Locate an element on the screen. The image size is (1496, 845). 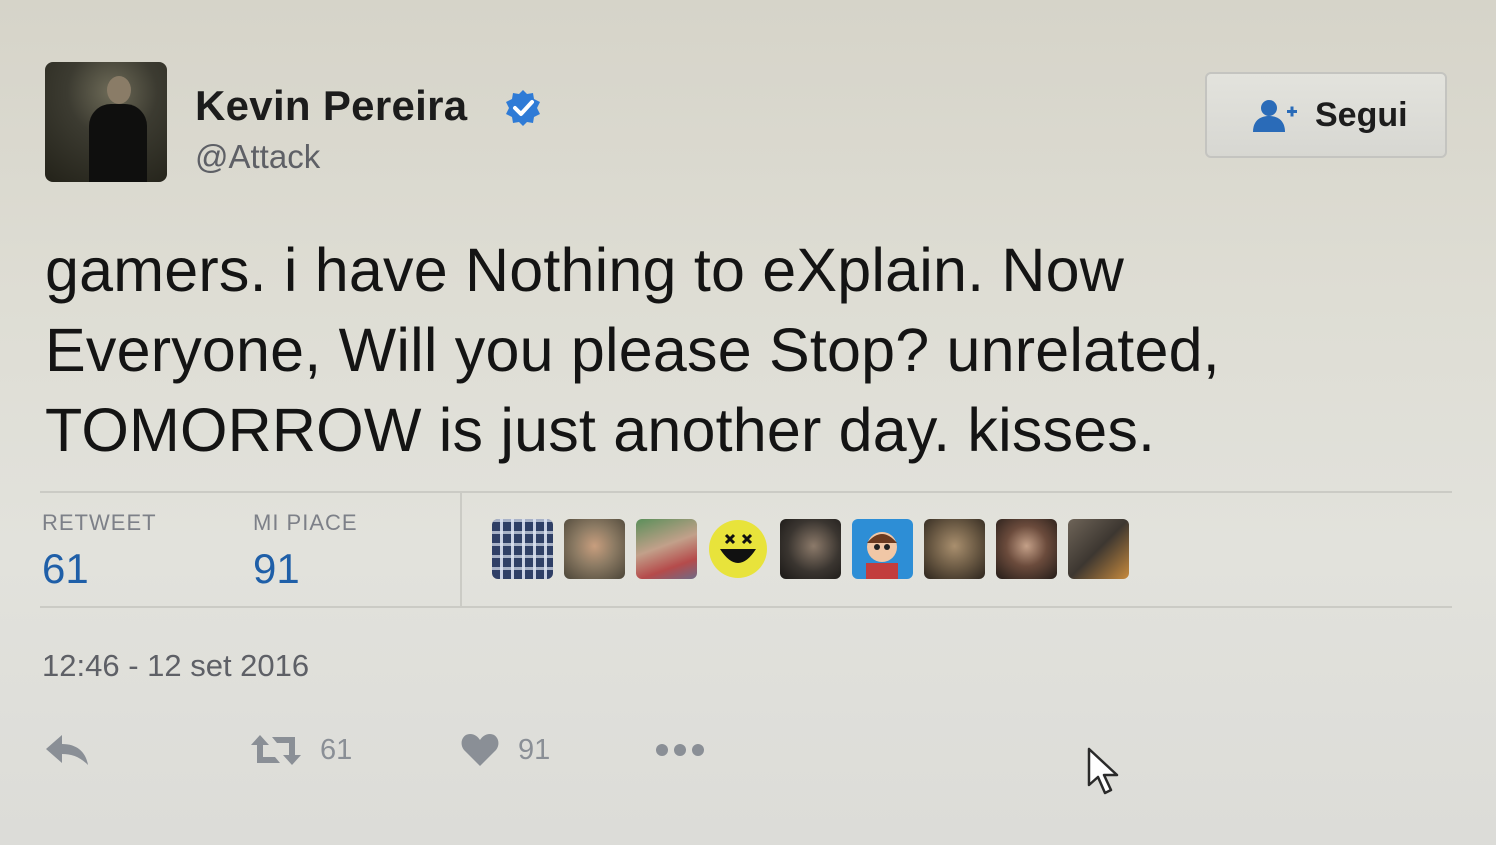
retweet-stat-label: RETWEET is located at coordinates (99, 522).